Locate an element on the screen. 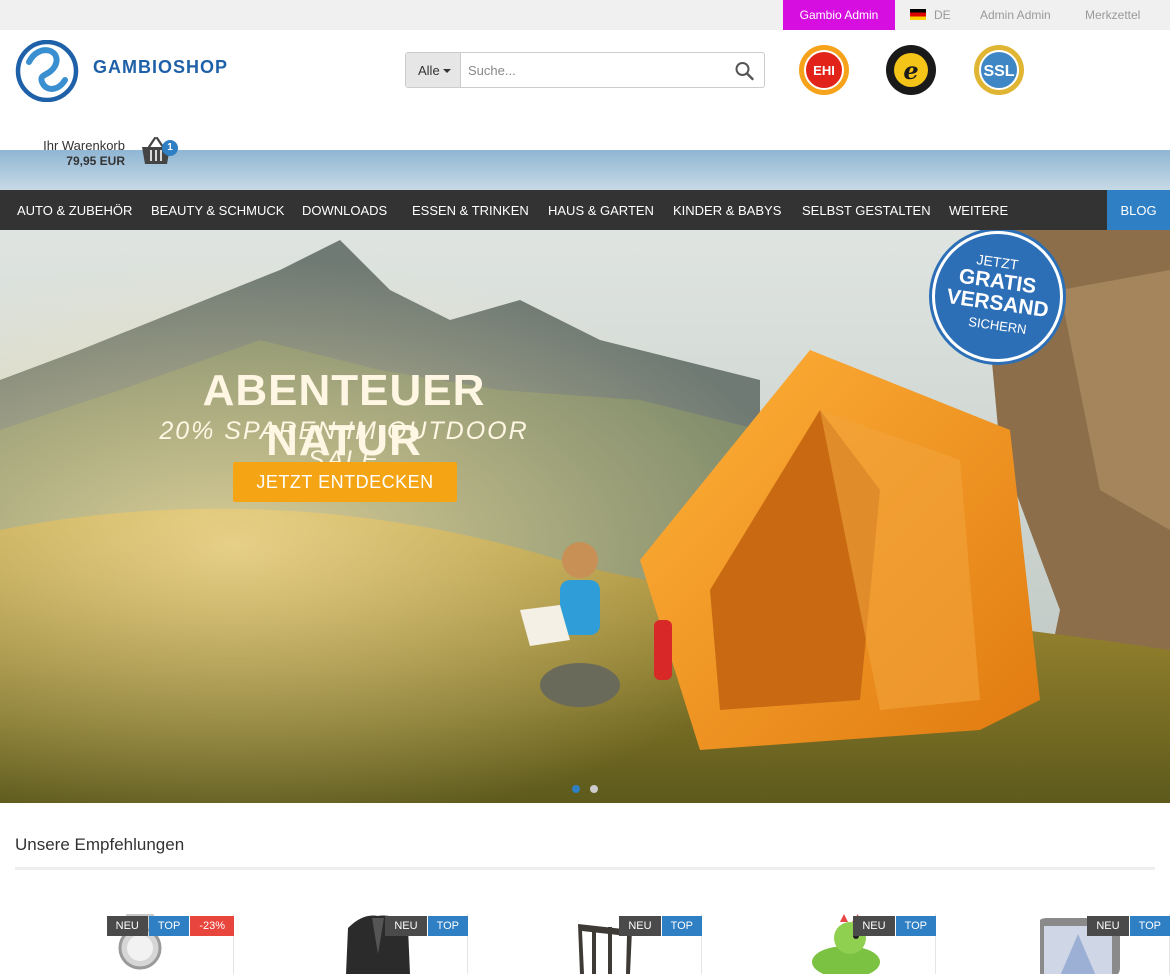 The image size is (1170, 974). cart-label: Ihr Warenkorb is located at coordinates (84, 145).